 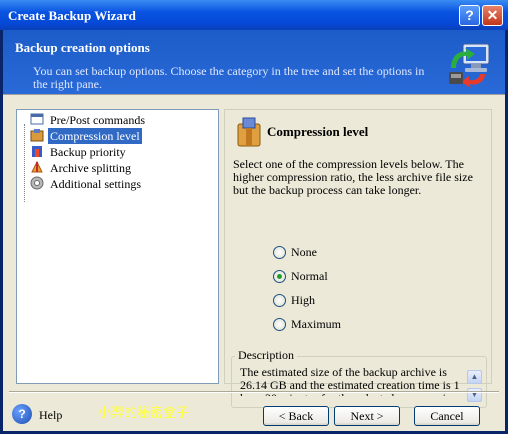 What do you see at coordinates (90, 168) in the screenshot?
I see `tree-item-label: Archive splitting` at bounding box center [90, 168].